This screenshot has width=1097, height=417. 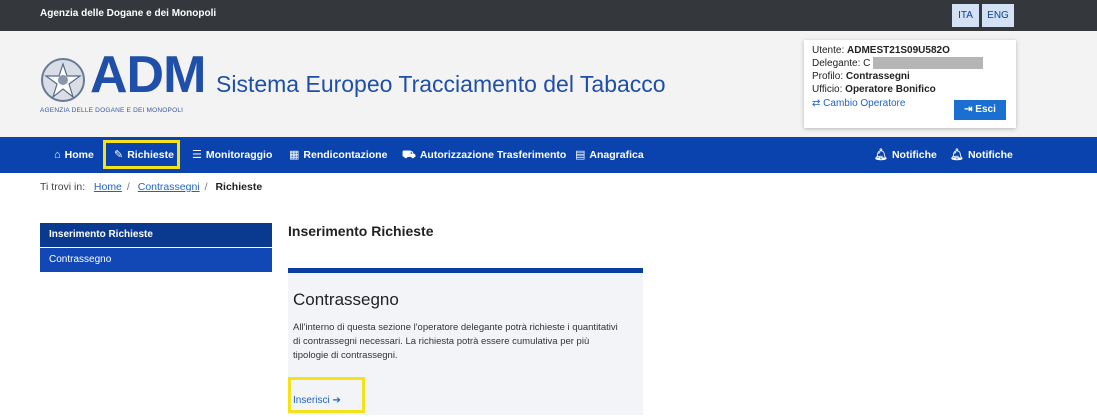 I want to click on nav-monitoraggio: ☰ Monitoraggio, so click(x=232, y=155).